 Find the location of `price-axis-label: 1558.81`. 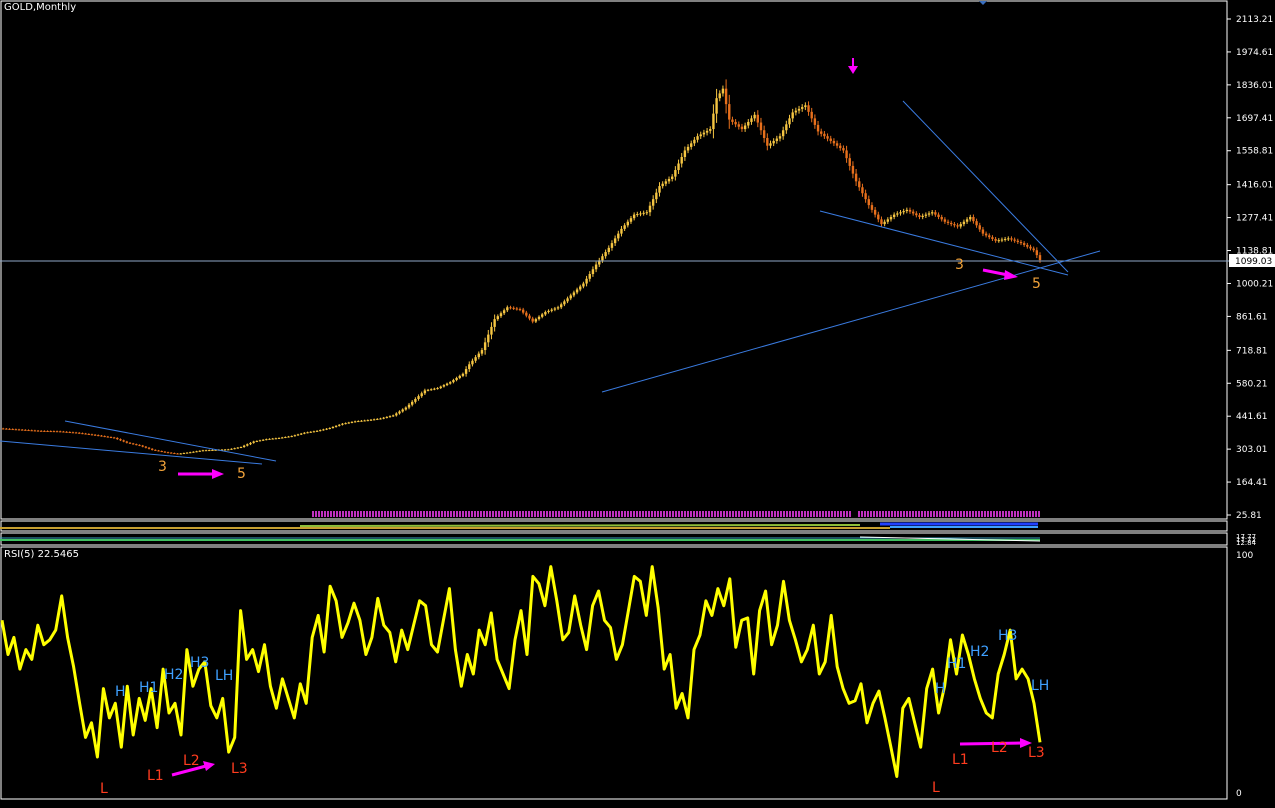

price-axis-label: 1558.81 is located at coordinates (1254, 152).